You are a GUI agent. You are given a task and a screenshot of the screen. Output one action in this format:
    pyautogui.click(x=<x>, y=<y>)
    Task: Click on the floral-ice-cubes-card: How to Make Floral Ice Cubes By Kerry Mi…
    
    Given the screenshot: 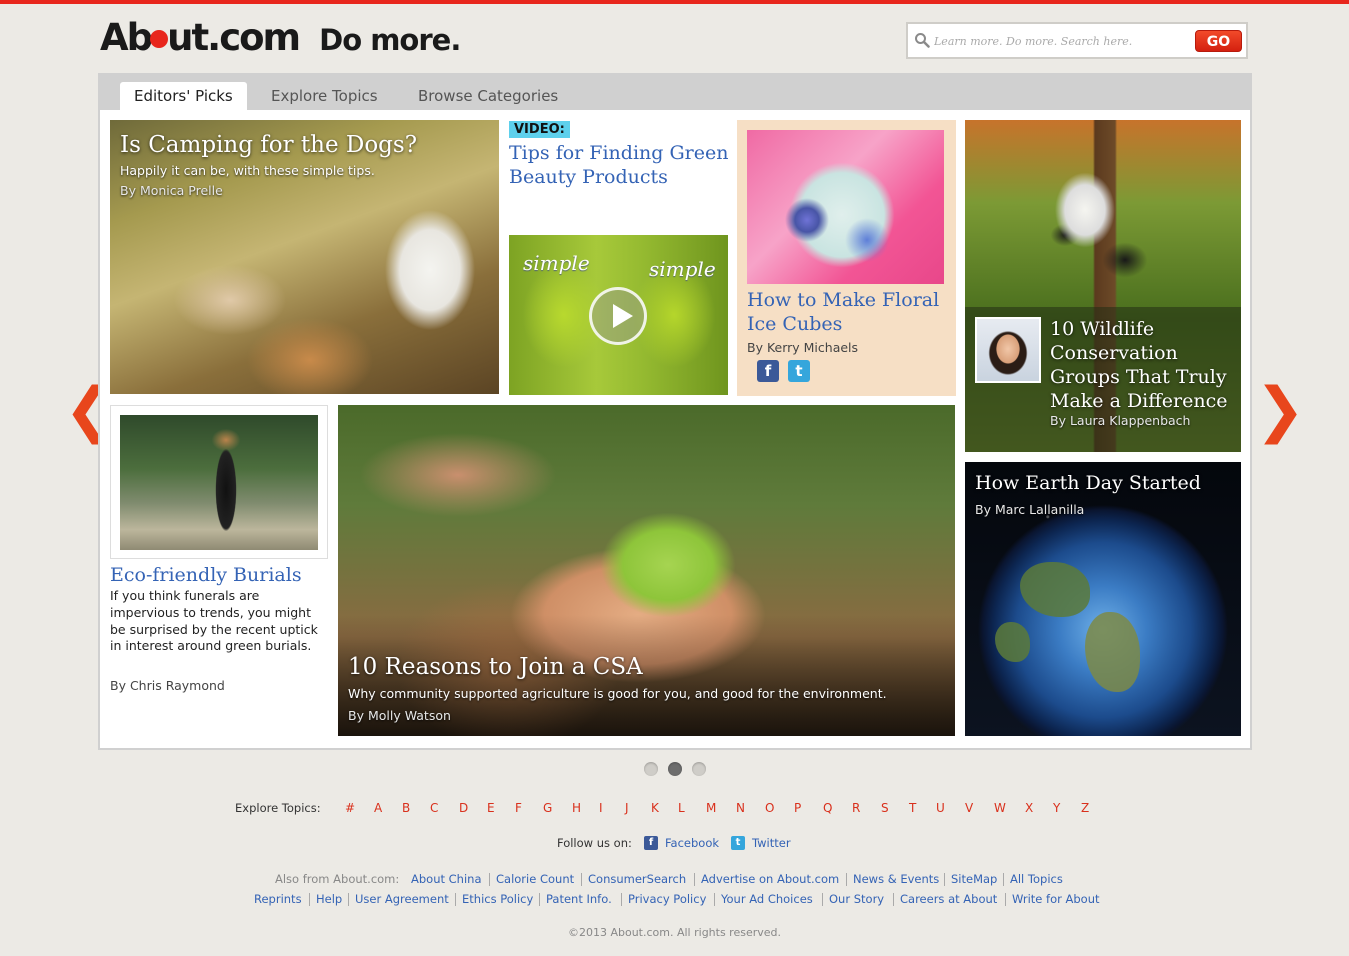 What is the action you would take?
    pyautogui.click(x=846, y=258)
    